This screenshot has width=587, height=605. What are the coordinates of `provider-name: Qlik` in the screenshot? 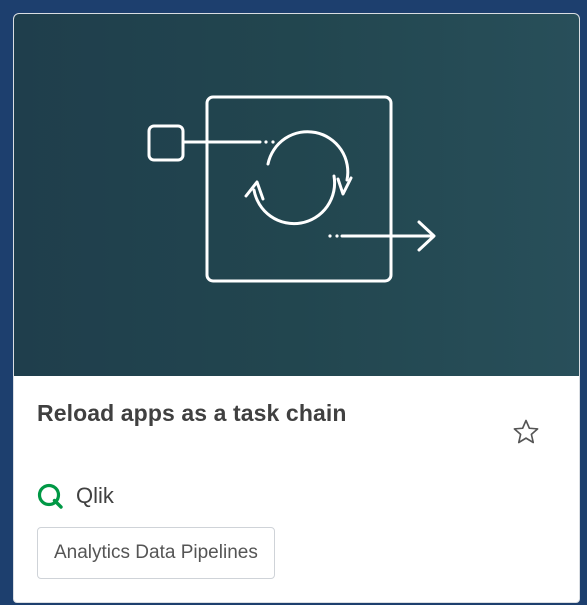 It's located at (95, 495).